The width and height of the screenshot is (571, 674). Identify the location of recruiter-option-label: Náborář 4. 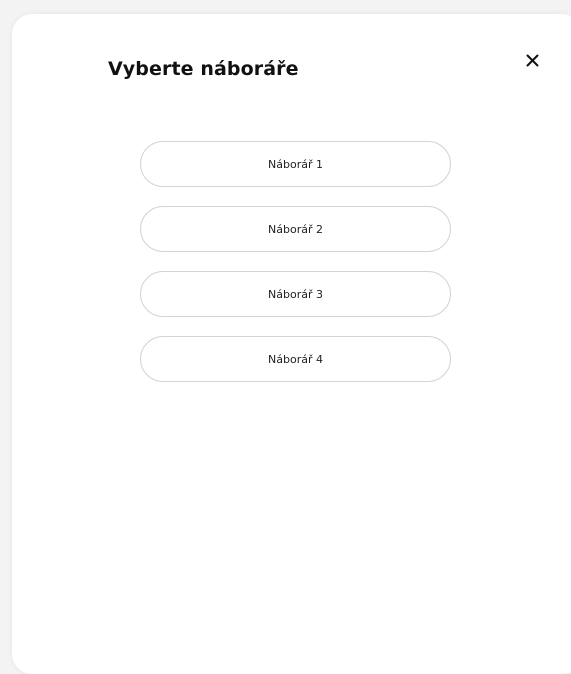
(295, 359).